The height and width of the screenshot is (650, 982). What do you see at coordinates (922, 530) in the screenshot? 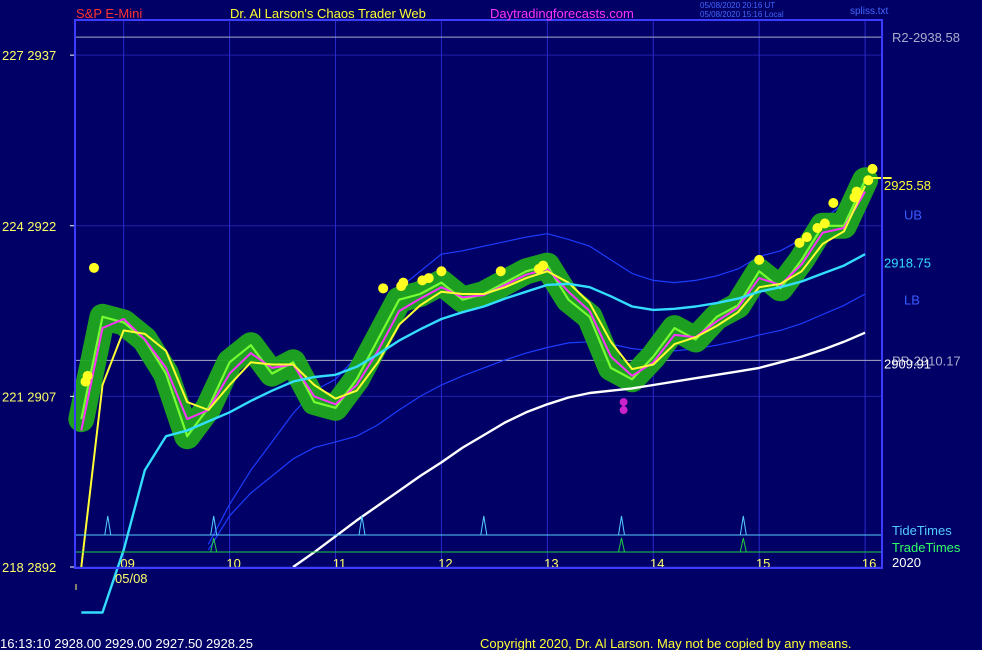
I see `tide-times-label: TideTimes` at bounding box center [922, 530].